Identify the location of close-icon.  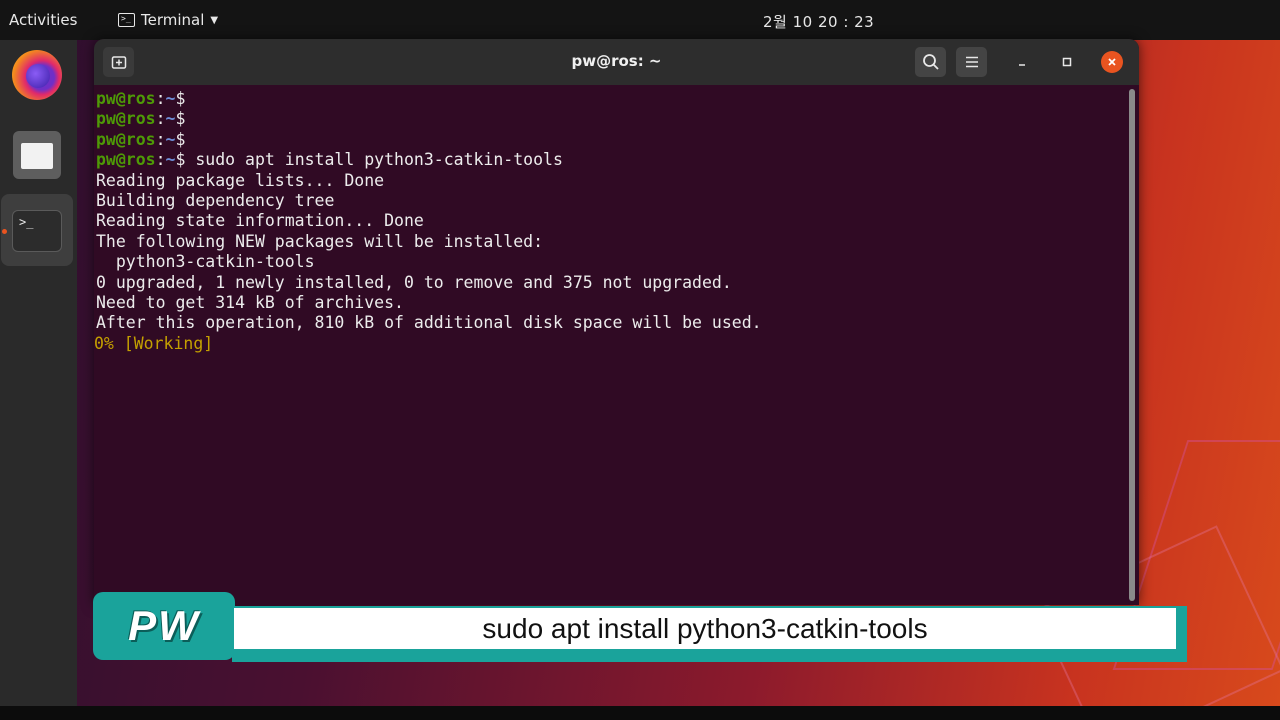
(1112, 62).